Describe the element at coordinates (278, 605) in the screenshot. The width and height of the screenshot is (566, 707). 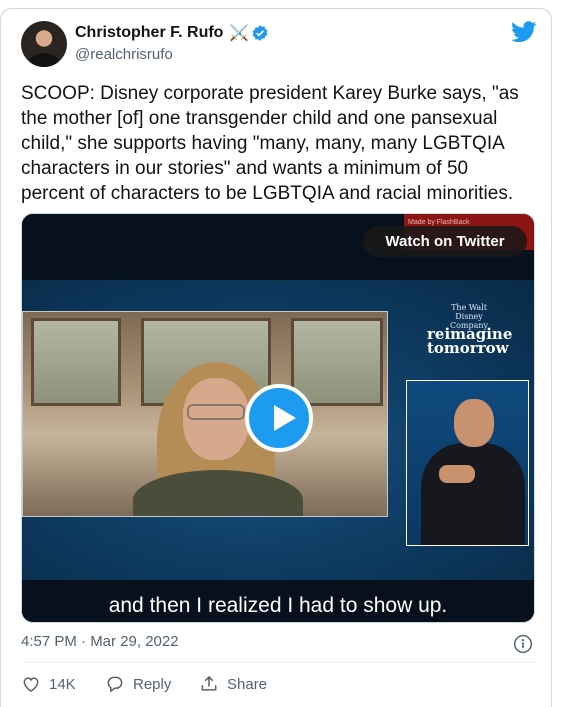
I see `video-caption: and then I realized I had to show up.` at that location.